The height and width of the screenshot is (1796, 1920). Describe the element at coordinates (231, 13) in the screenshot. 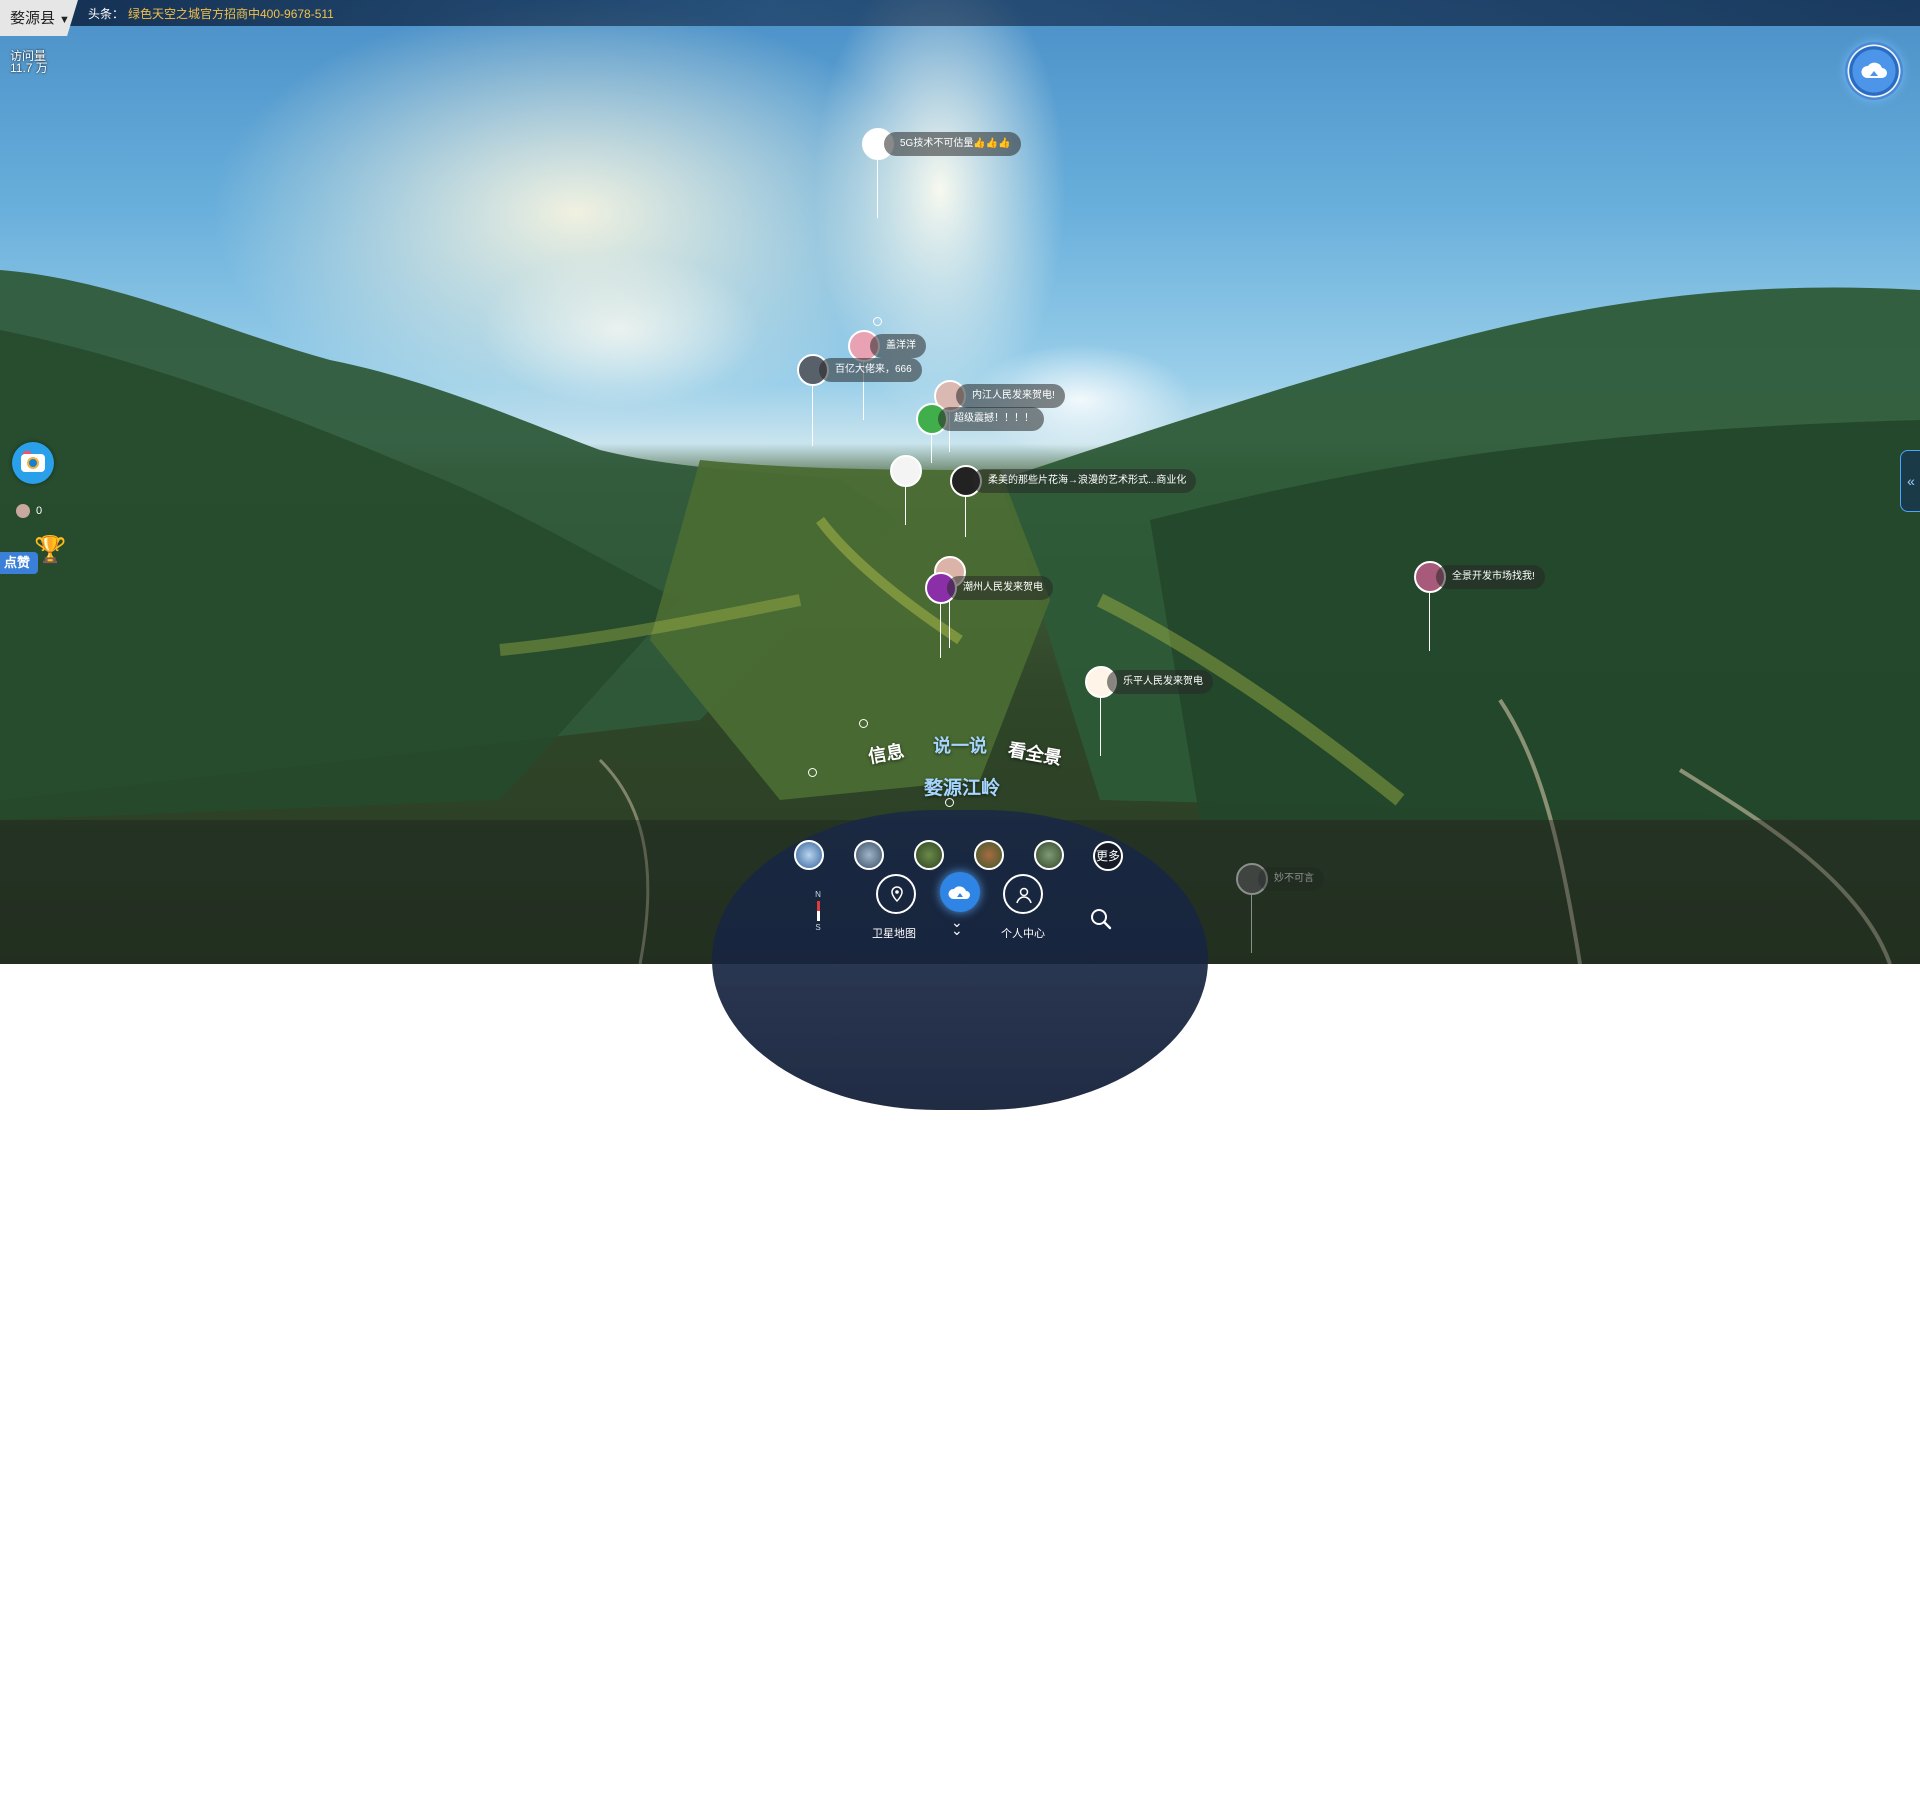

I see `headline-ticker: 绿色天空之城官方招商中400-9678-511` at that location.